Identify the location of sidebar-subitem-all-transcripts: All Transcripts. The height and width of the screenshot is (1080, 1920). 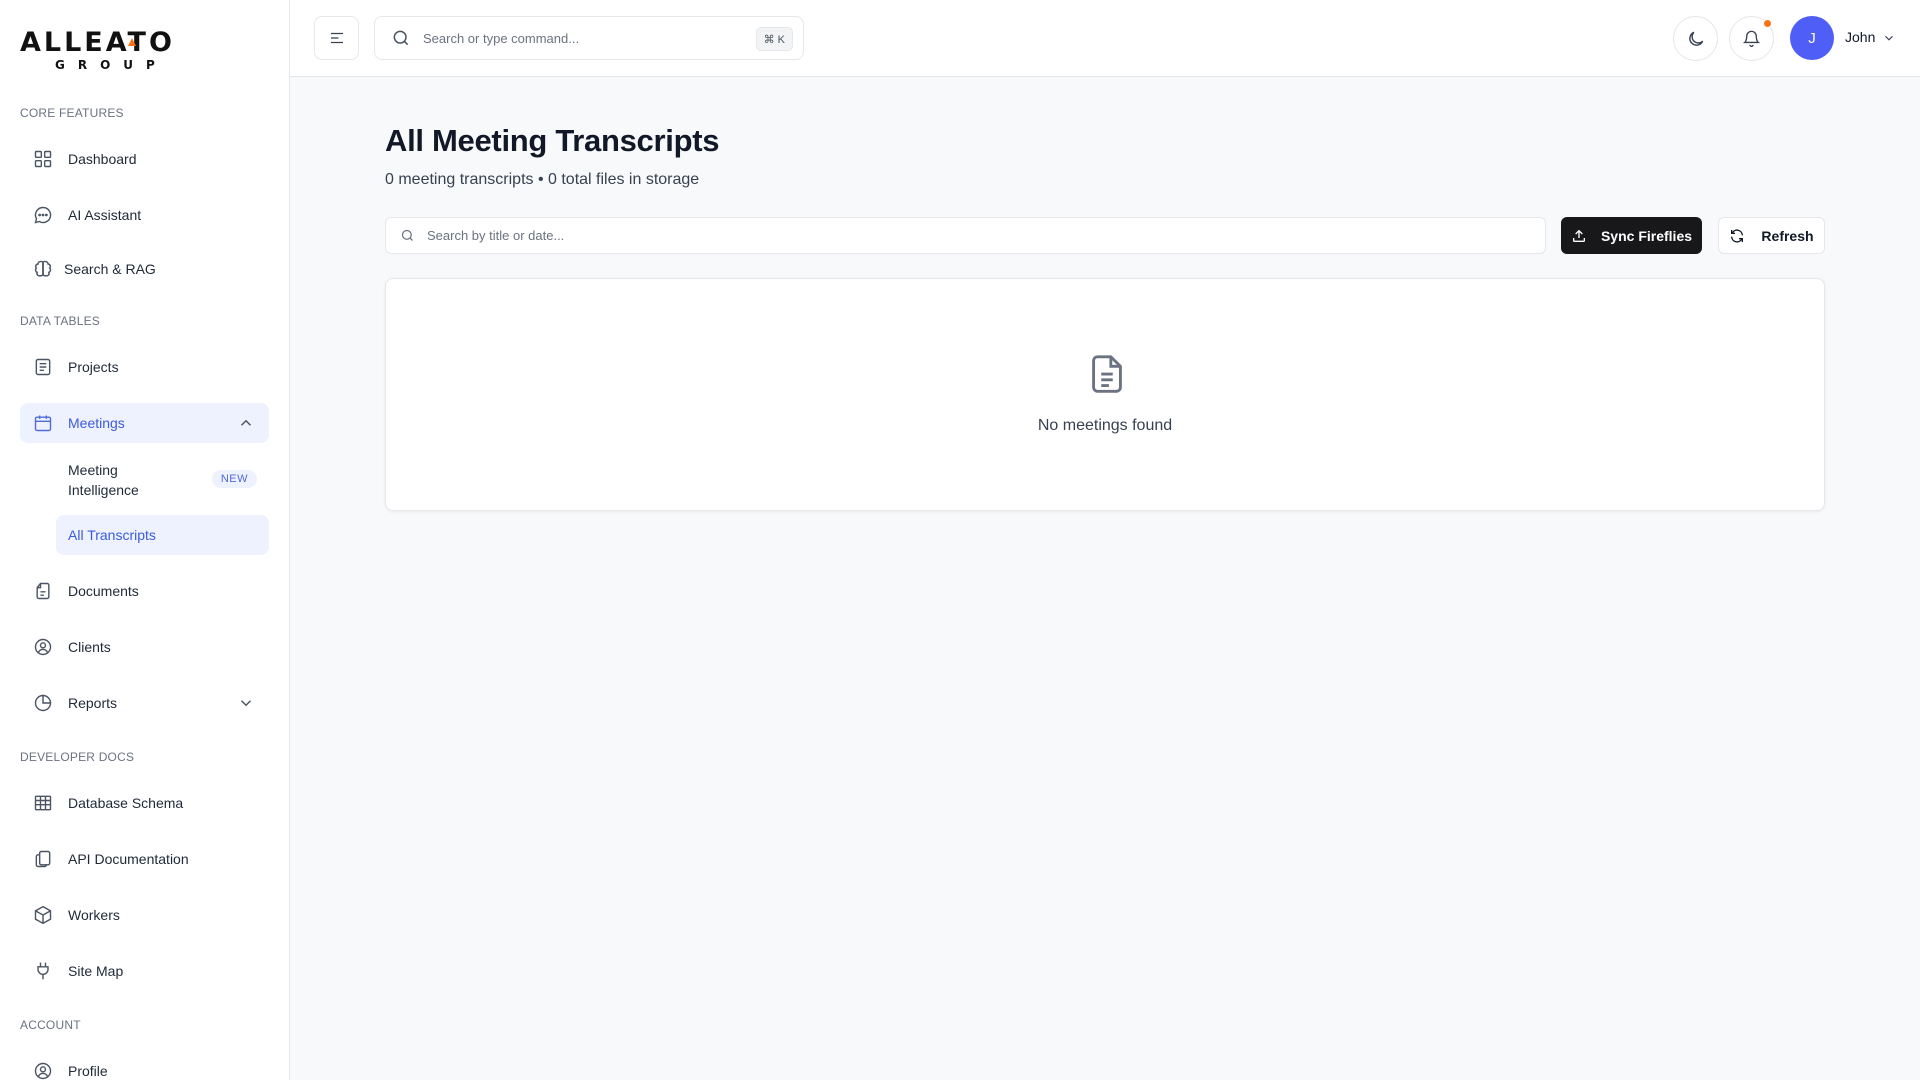
(162, 535).